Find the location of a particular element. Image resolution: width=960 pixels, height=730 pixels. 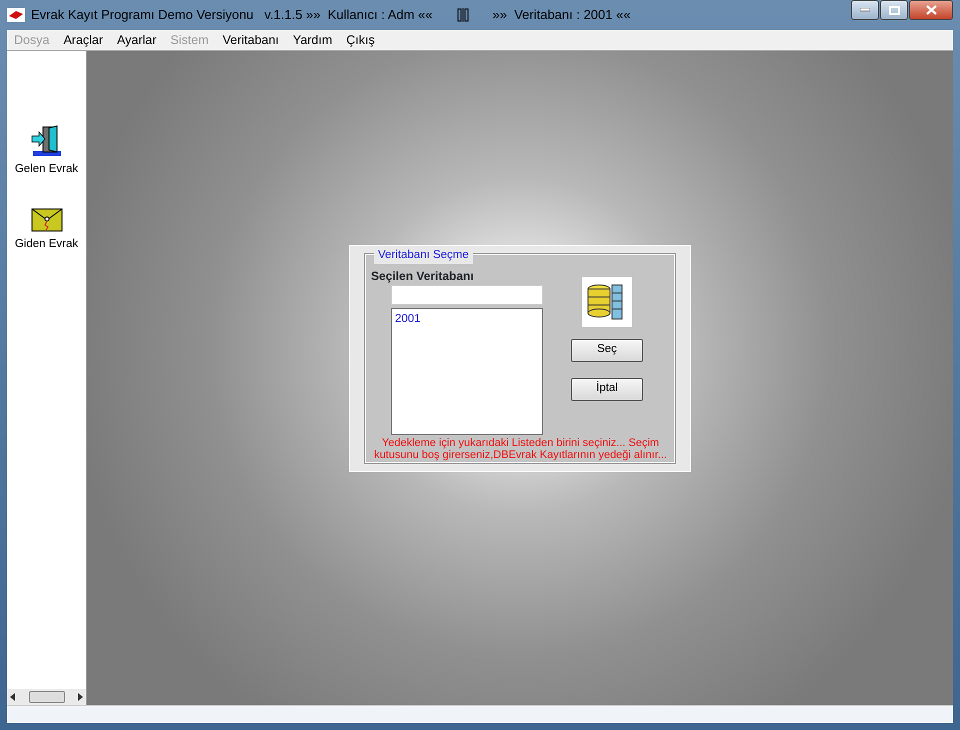

maximize-button is located at coordinates (894, 10).